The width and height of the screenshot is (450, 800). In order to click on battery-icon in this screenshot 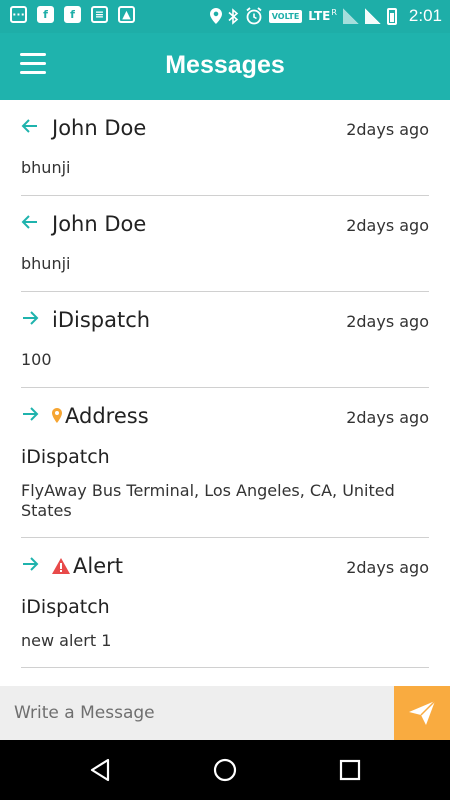, I will do `click(391, 16)`.